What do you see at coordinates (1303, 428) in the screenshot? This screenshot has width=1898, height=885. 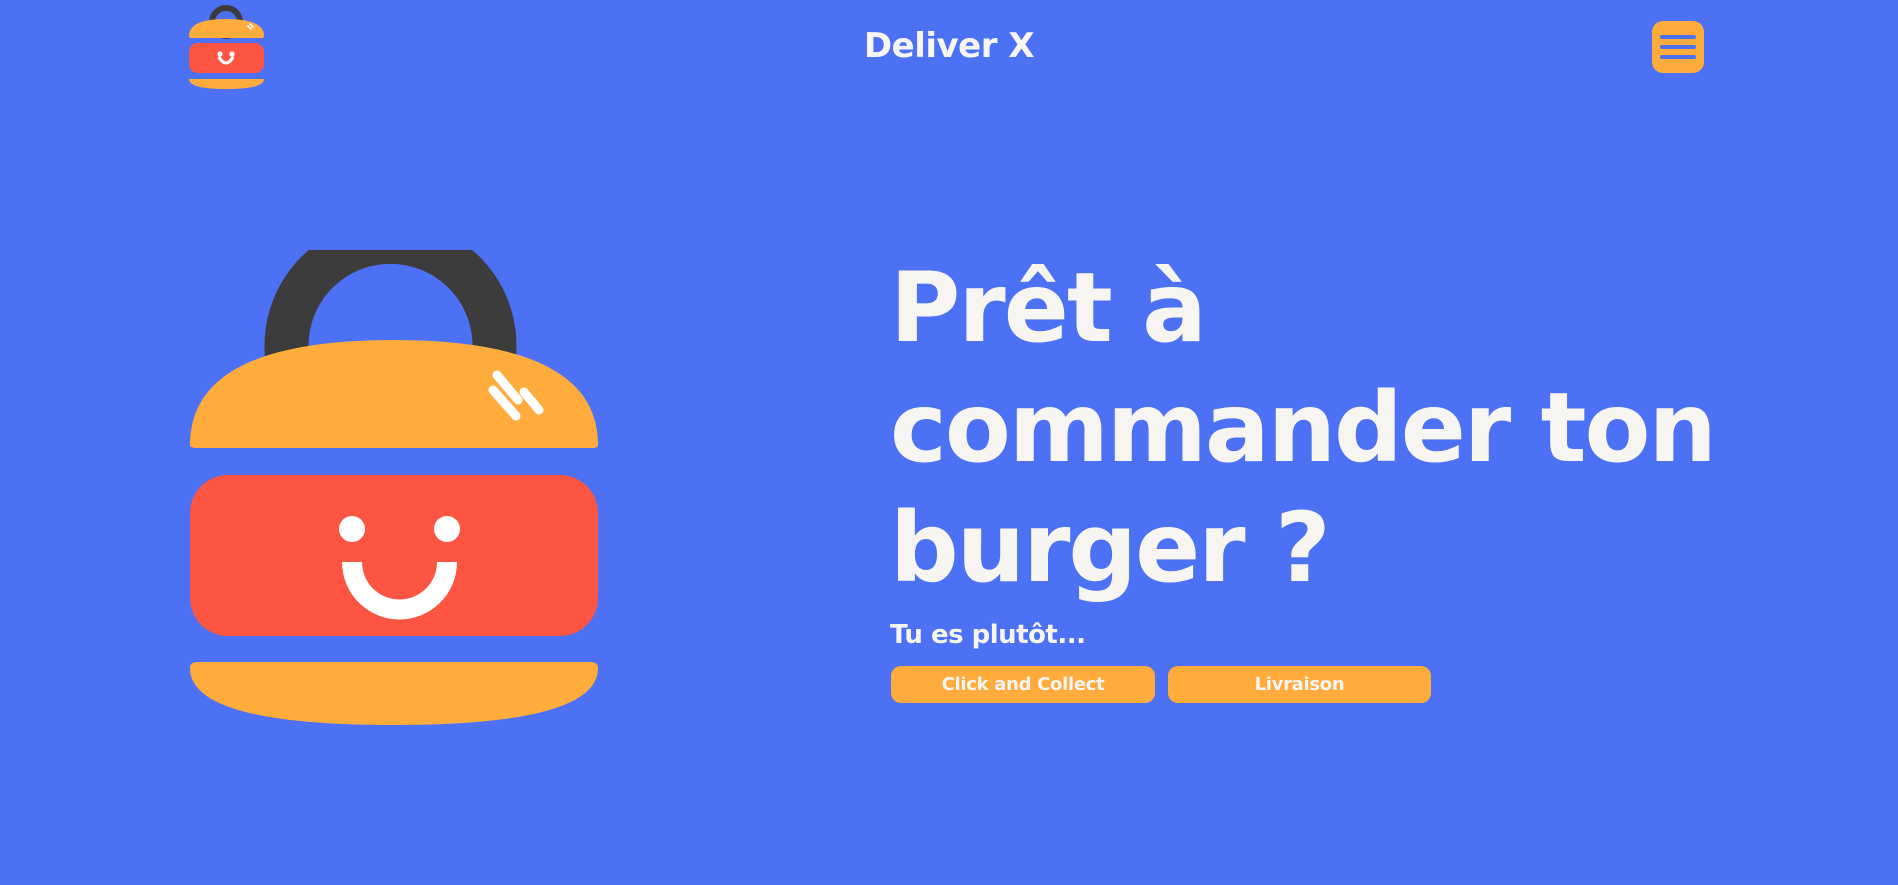 I see `hero-title-line-2: commander ton` at bounding box center [1303, 428].